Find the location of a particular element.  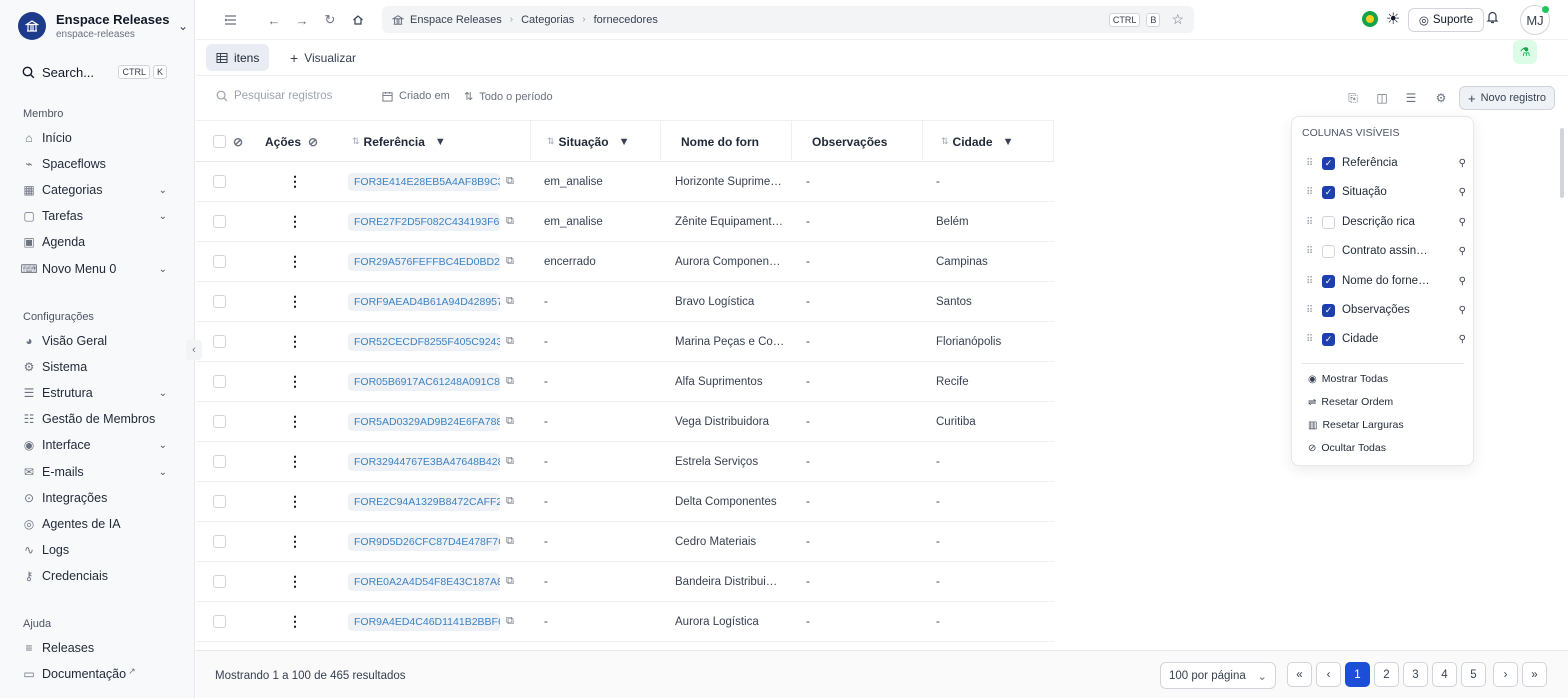

sidebar-item-spaceflows: ⌁ Spaceflows is located at coordinates (94, 164).